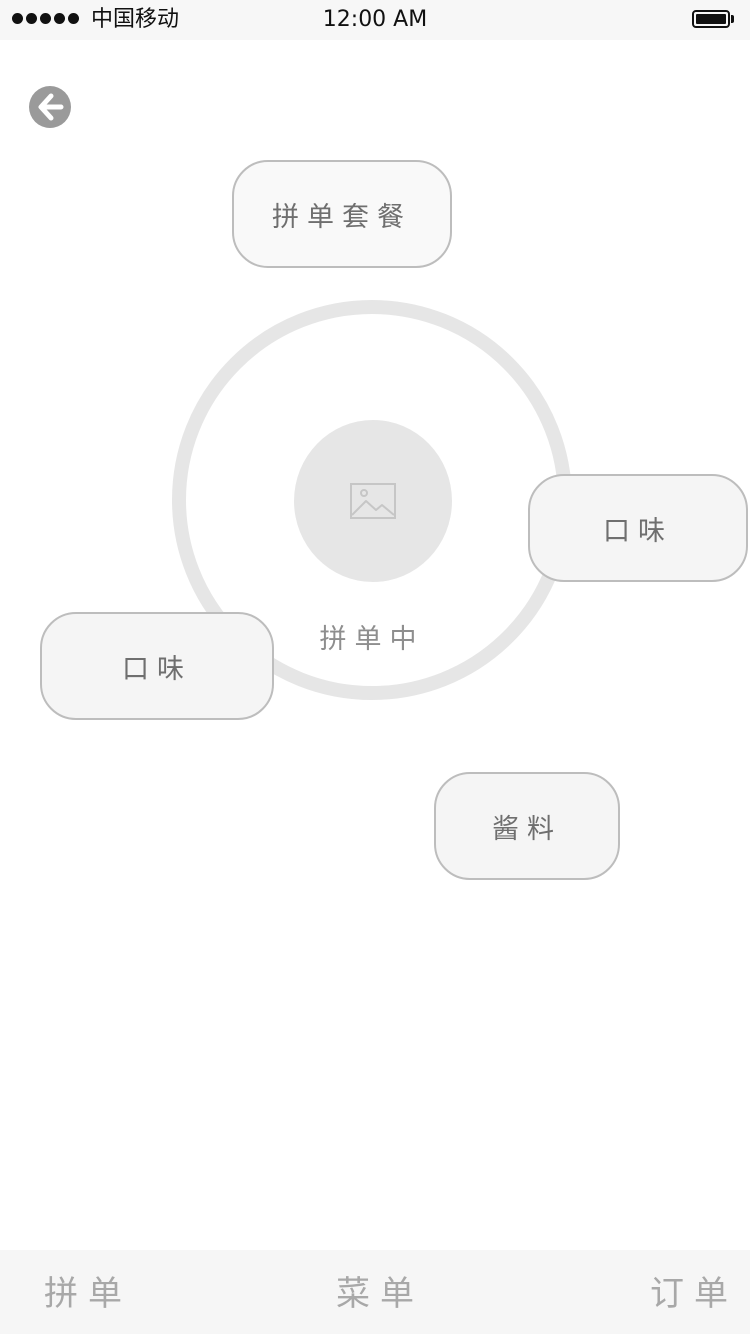  Describe the element at coordinates (88, 1294) in the screenshot. I see `tab-group-order: 拼单` at that location.